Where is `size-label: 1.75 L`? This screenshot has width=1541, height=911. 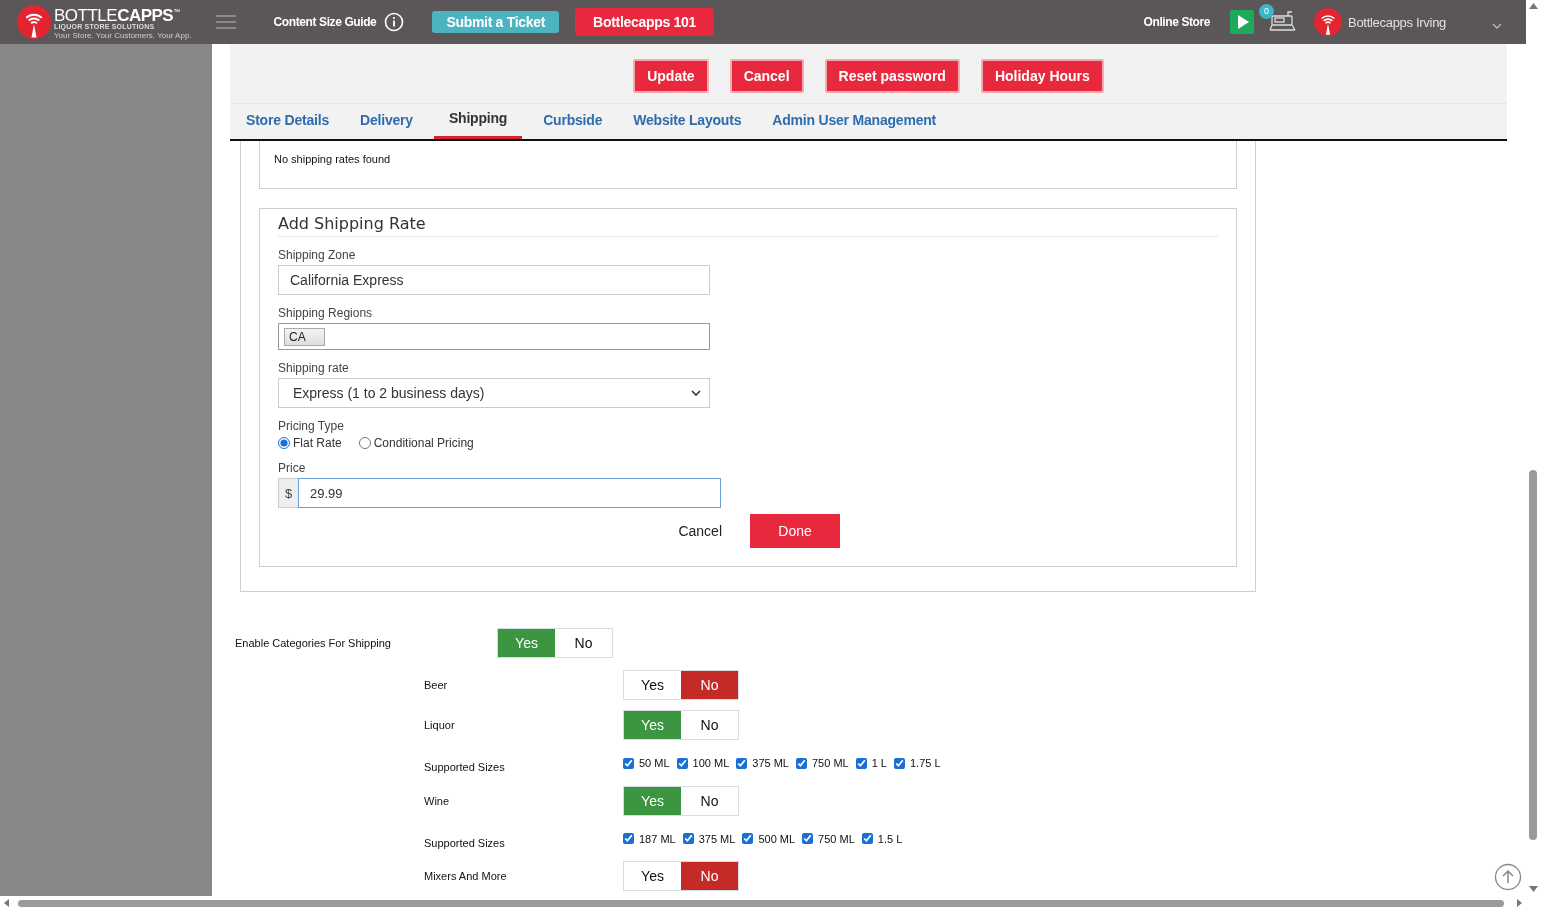
size-label: 1.75 L is located at coordinates (925, 763).